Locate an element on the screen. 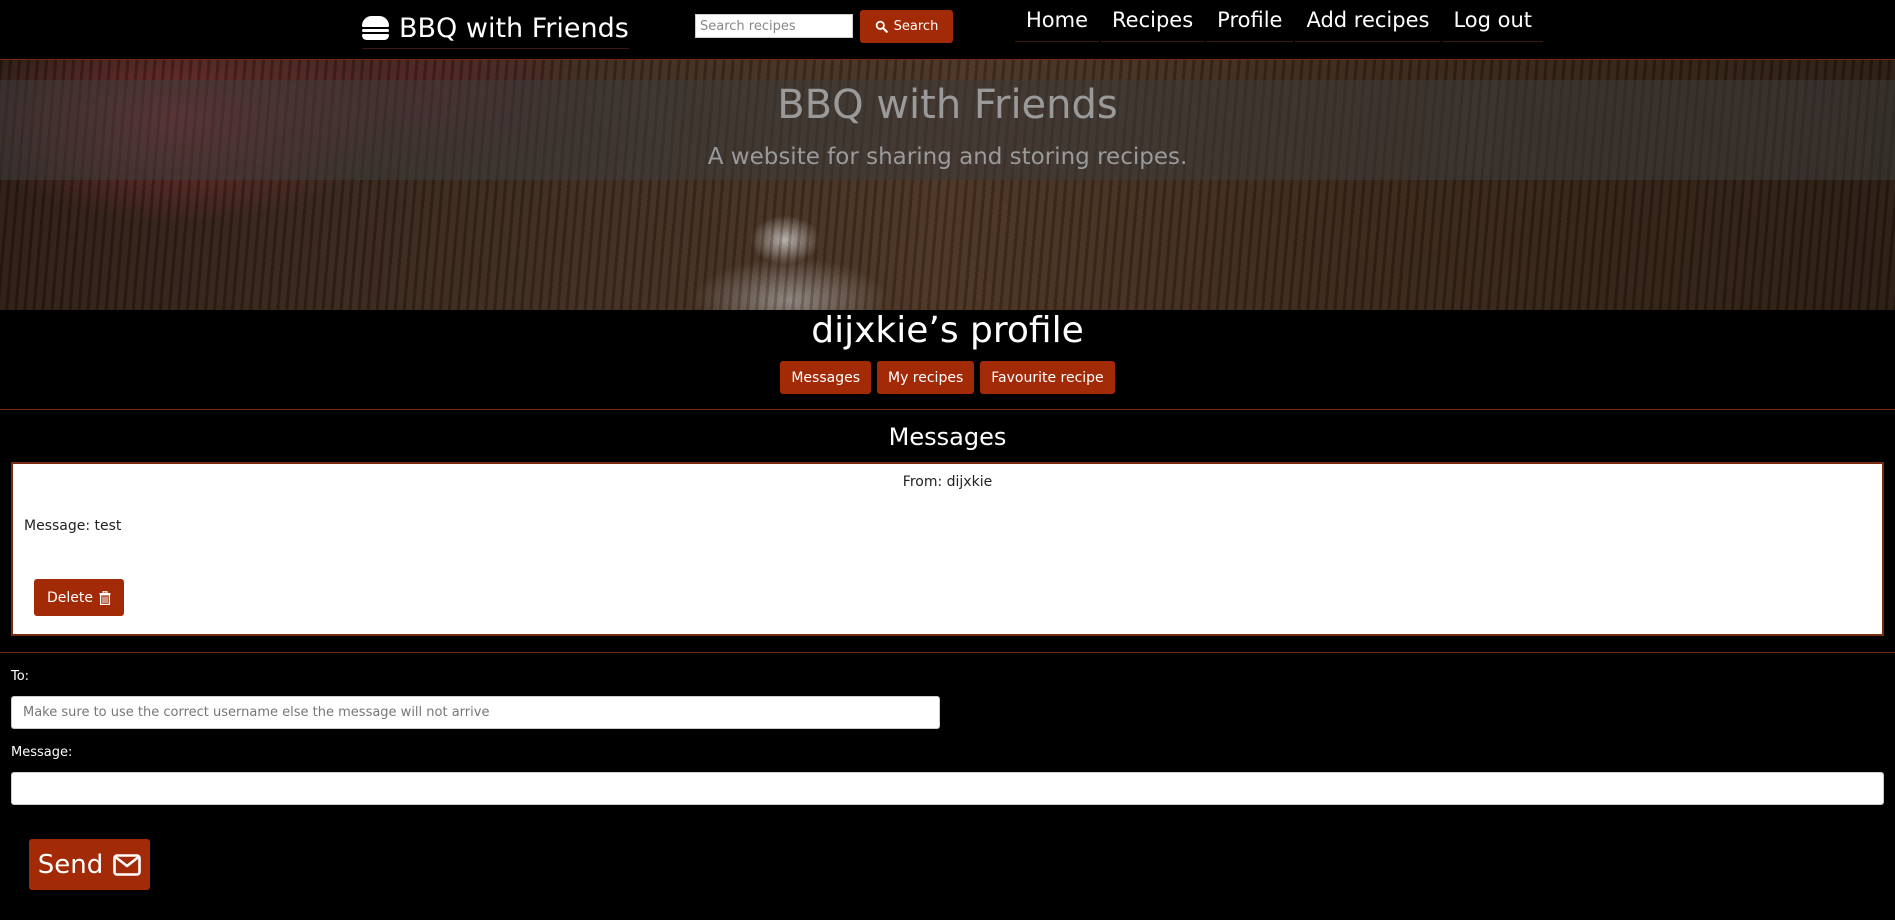 The image size is (1895, 920). hero-title: BBQ with Friends is located at coordinates (947, 105).